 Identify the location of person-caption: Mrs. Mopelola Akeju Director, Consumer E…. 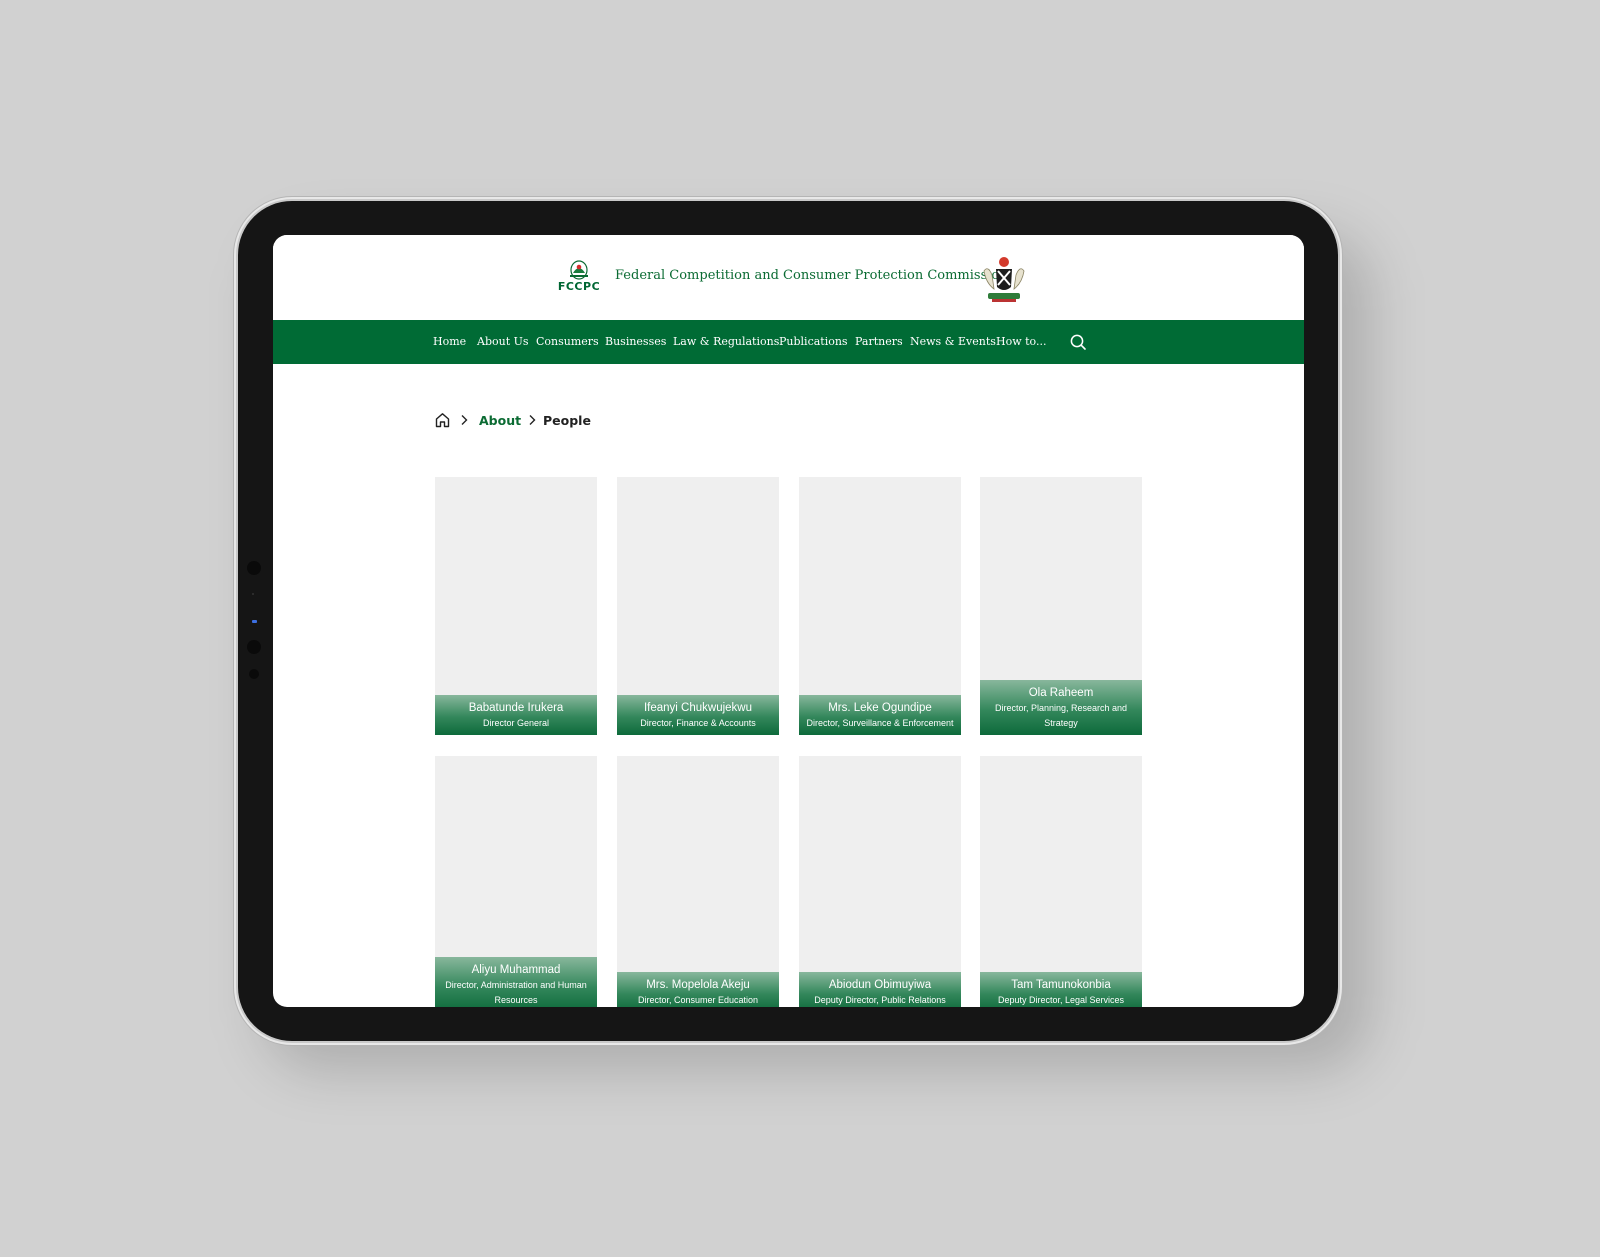
(698, 989).